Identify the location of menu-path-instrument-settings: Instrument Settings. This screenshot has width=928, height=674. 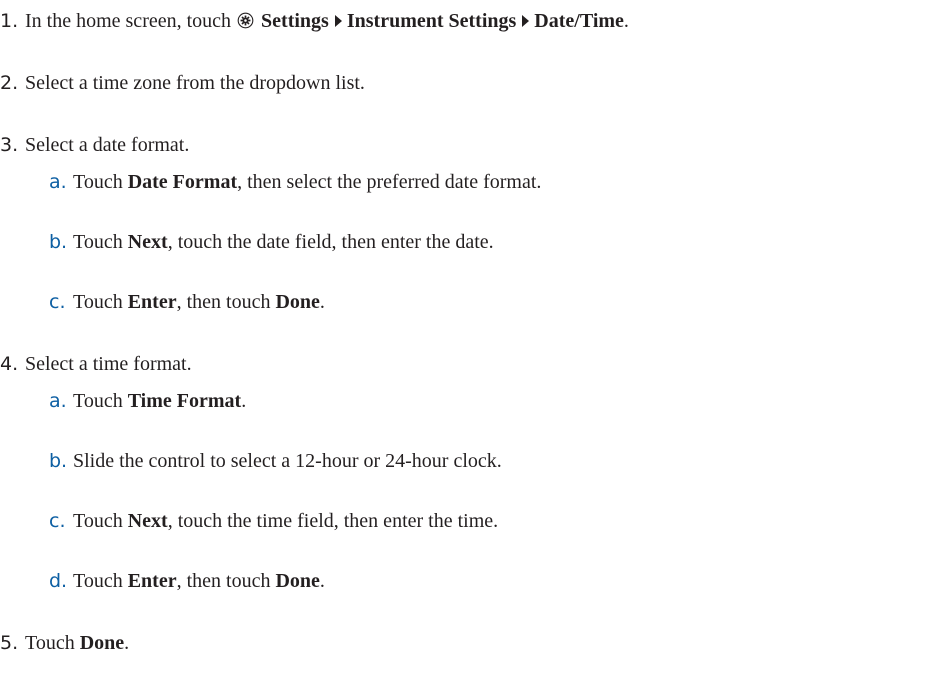
(431, 21).